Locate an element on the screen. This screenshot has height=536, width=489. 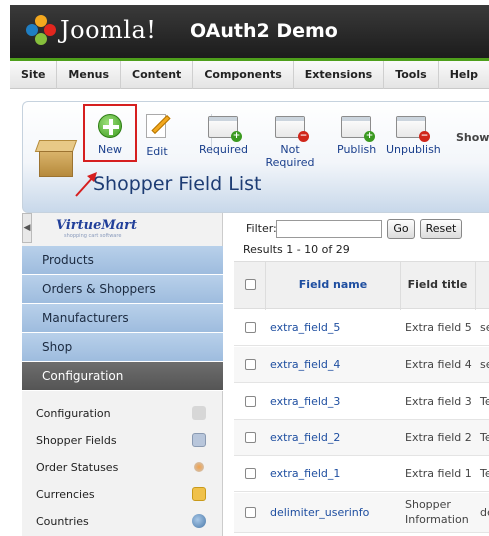
unpublish-icon: − is located at coordinates (413, 129).